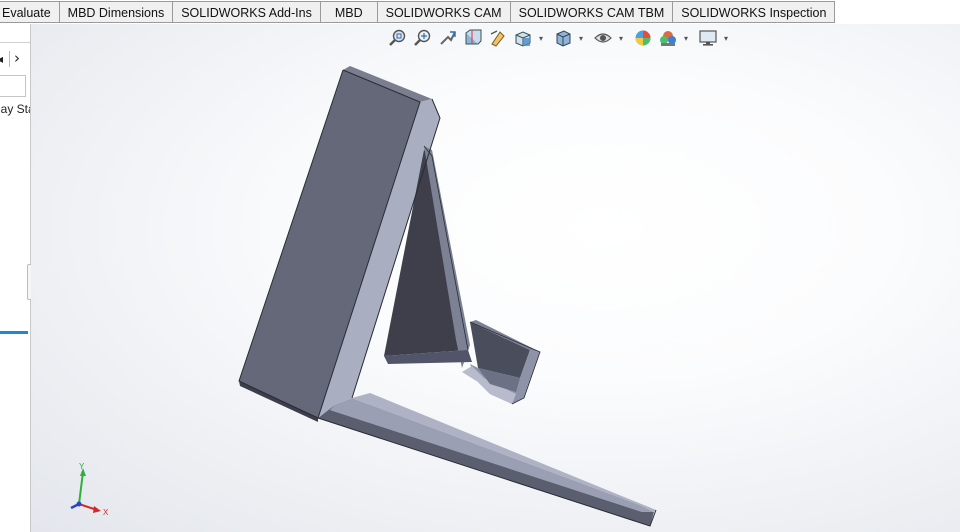 The height and width of the screenshot is (532, 960). Describe the element at coordinates (247, 12) in the screenshot. I see `tab-solidworks-add-ins: SOLIDWORKS Add-Ins` at that location.